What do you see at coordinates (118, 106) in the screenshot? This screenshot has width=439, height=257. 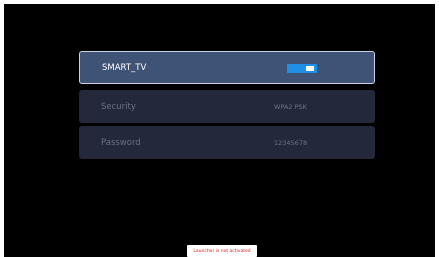 I see `security-label: Security` at bounding box center [118, 106].